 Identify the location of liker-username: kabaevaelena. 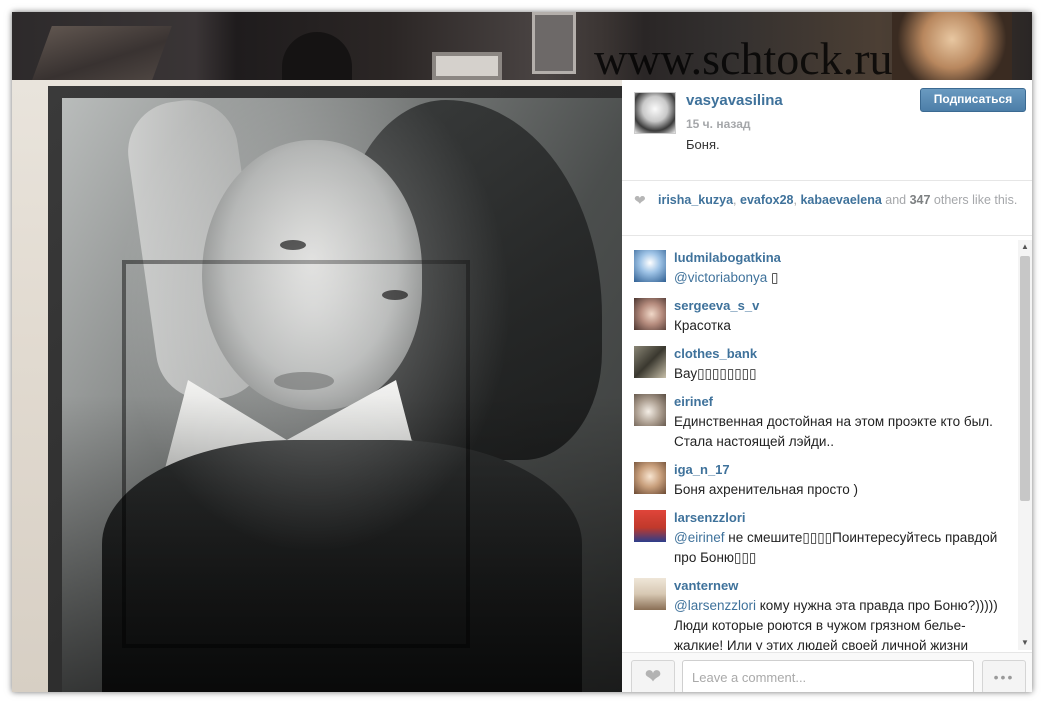
(840, 200).